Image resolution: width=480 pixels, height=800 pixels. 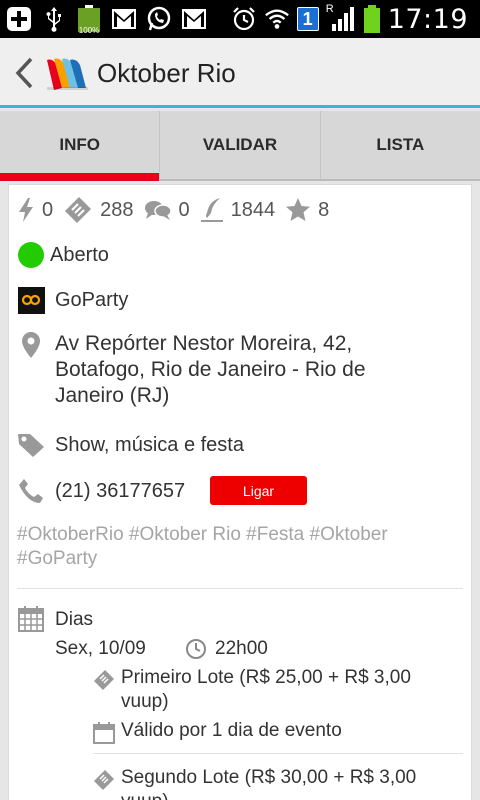 What do you see at coordinates (240, 73) in the screenshot?
I see `action-bar: Oktober Rio` at bounding box center [240, 73].